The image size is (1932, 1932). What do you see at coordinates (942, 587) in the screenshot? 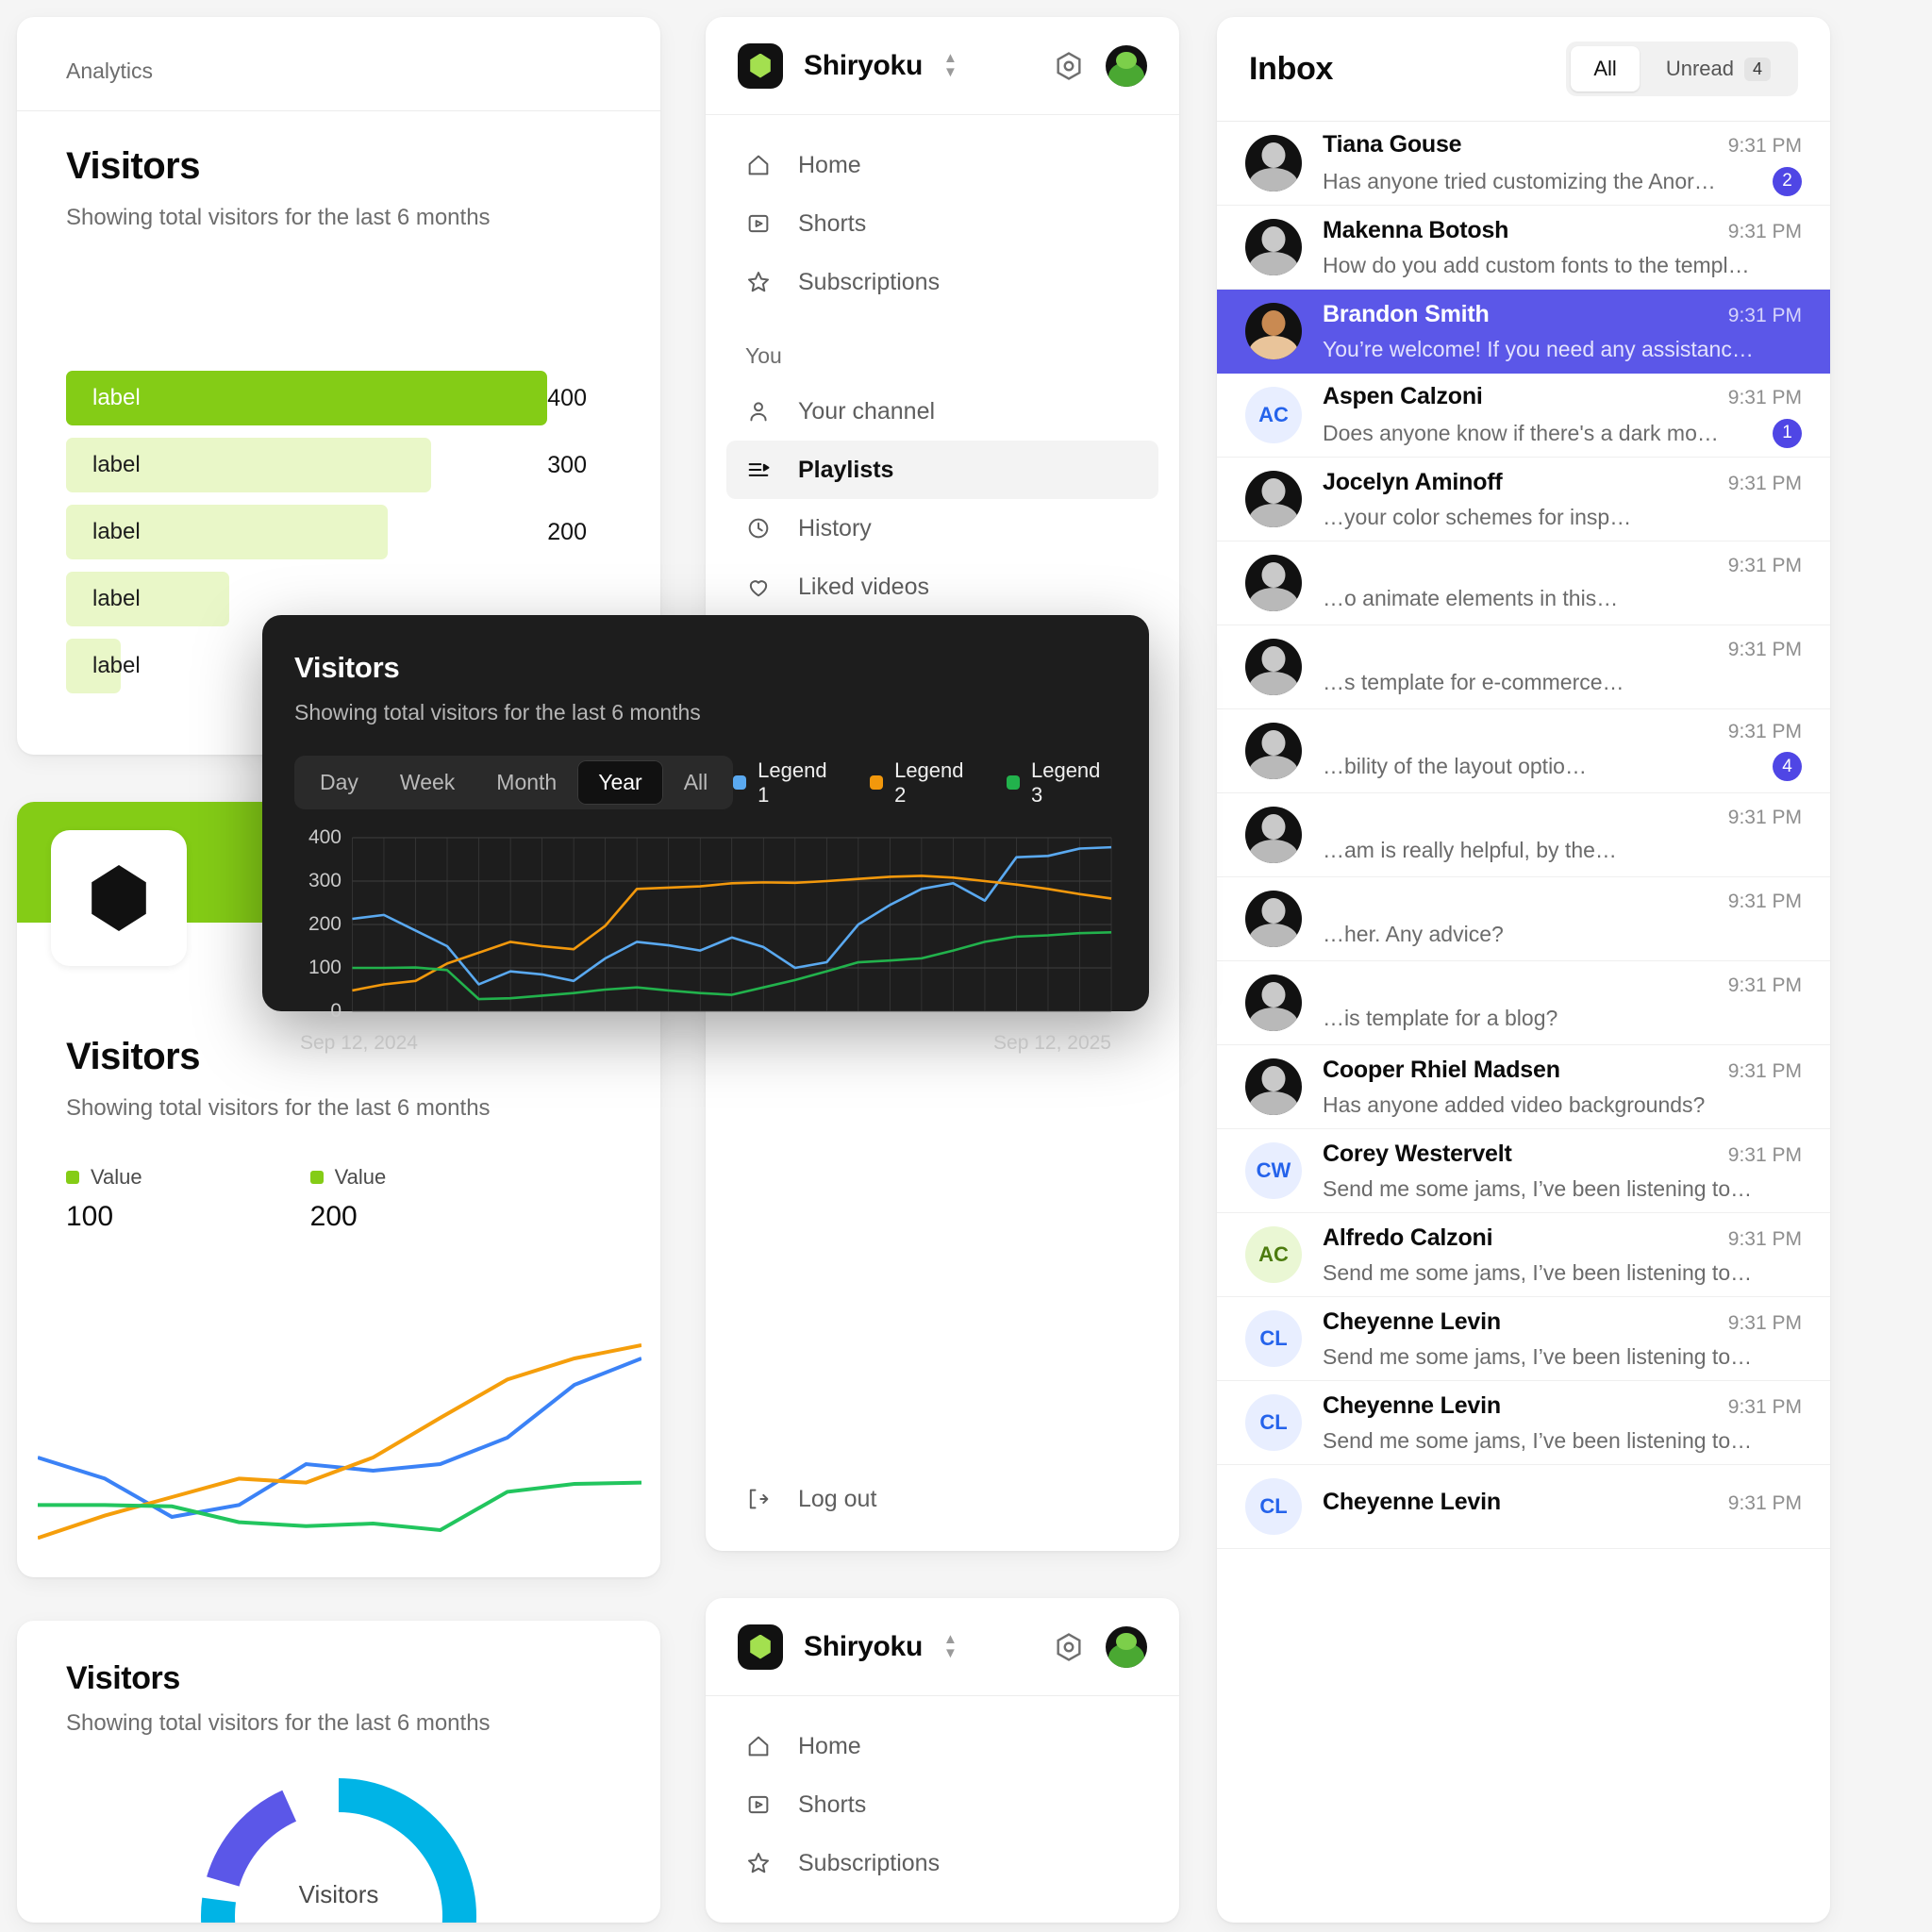
I see `sidebar-item-liked-videos: Liked videos` at bounding box center [942, 587].